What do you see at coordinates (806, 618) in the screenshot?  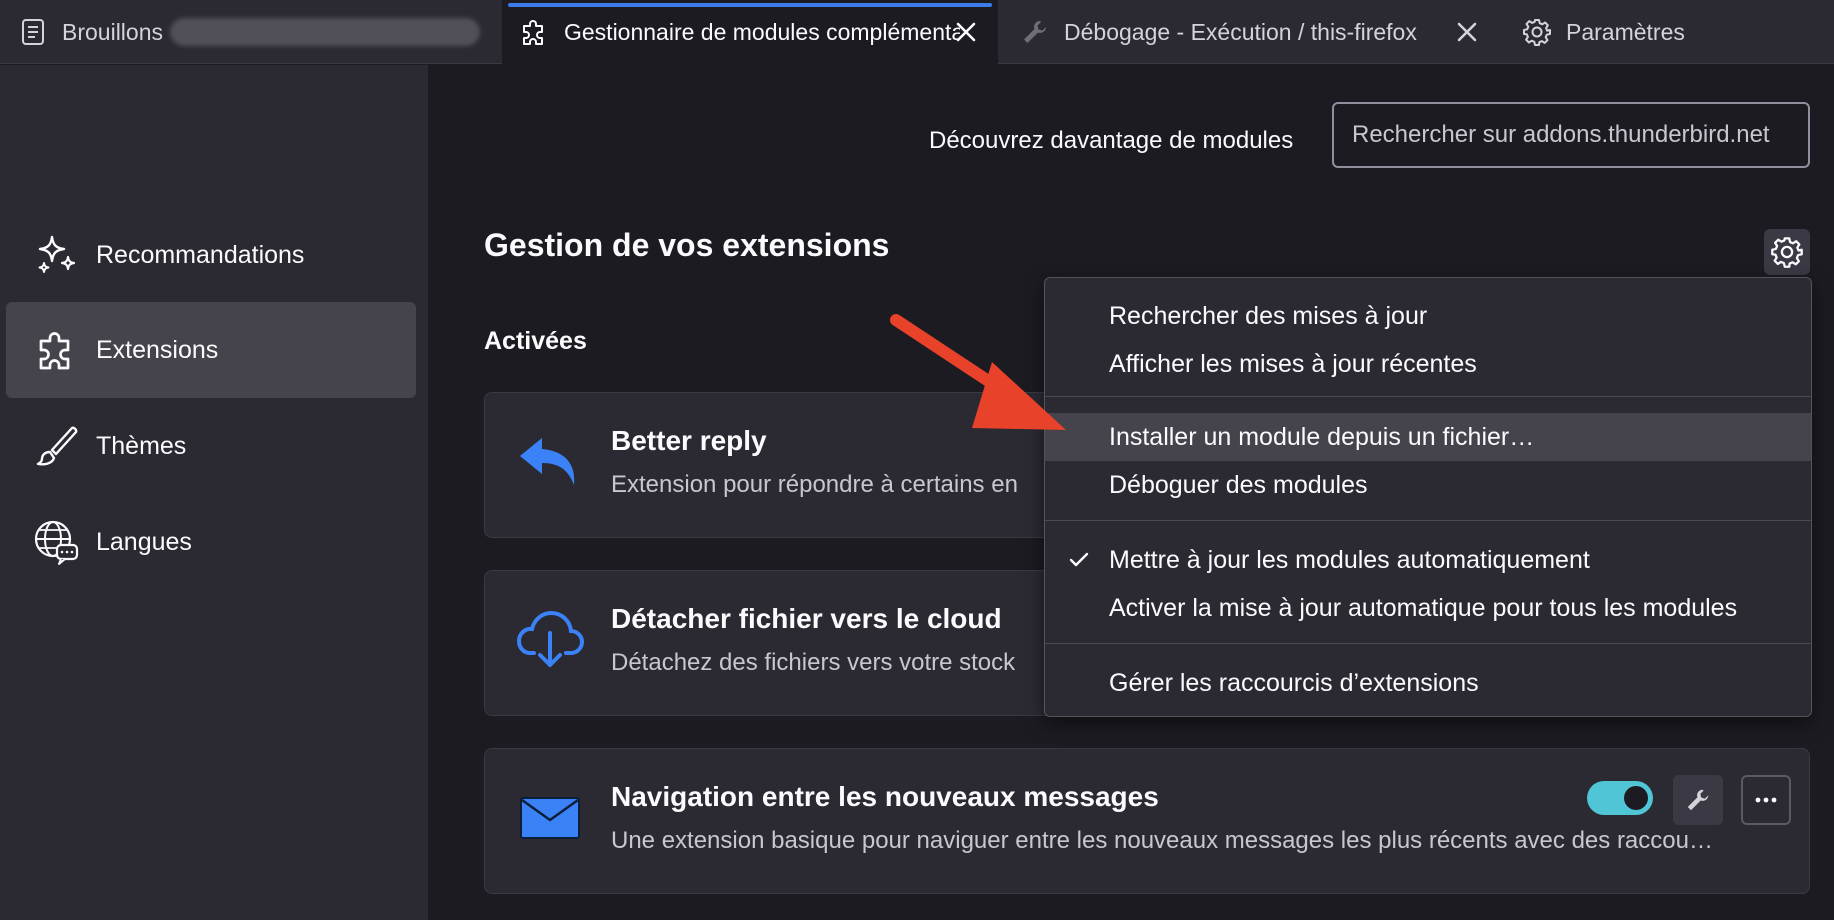 I see `extension-name: Détacher fichier vers le cloud` at bounding box center [806, 618].